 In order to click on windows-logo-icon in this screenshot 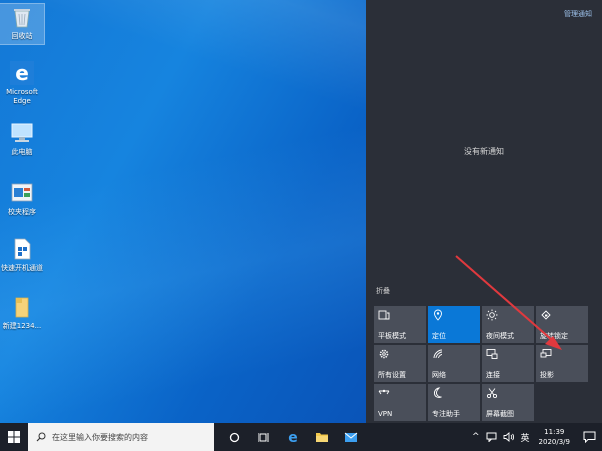, I will do `click(14, 437)`.